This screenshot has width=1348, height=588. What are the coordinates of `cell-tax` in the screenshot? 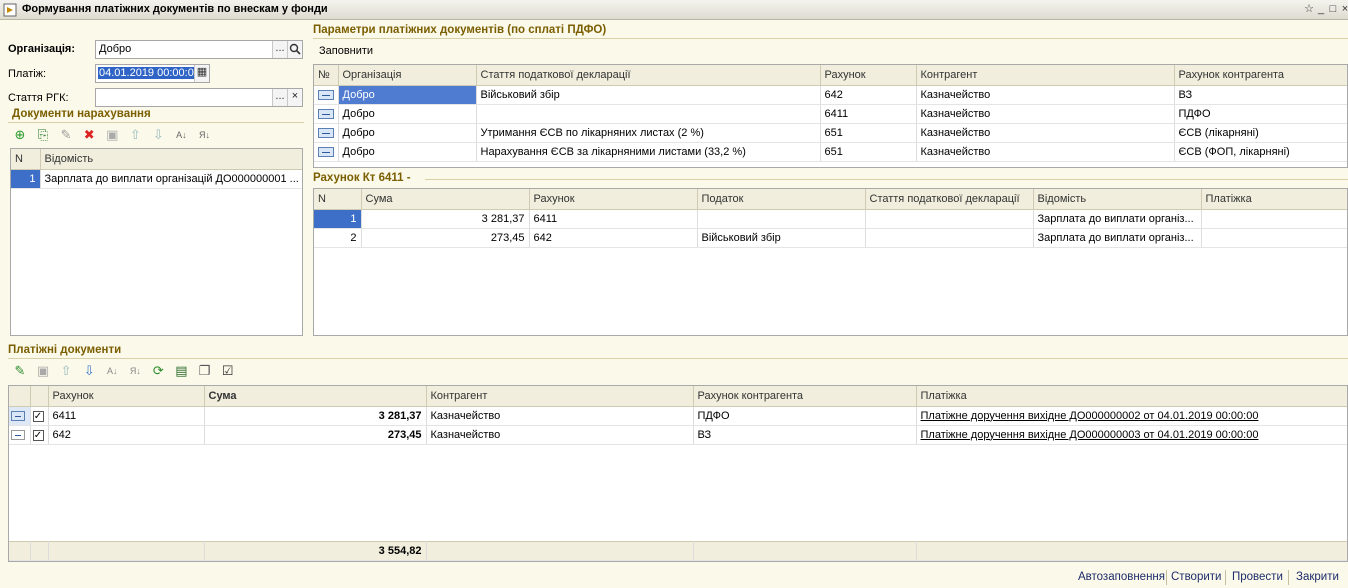 It's located at (781, 219).